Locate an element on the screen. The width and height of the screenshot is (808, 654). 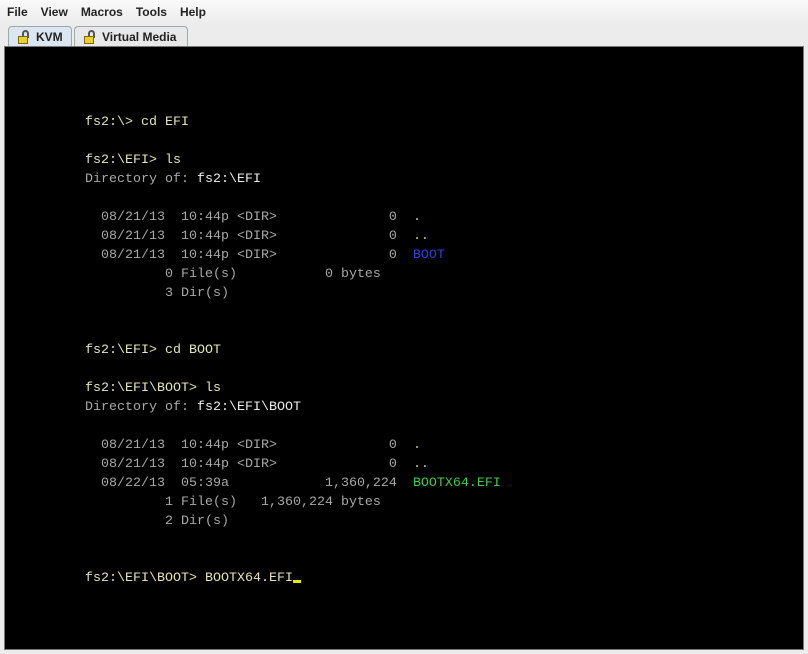
console-line: fs2:\EFI\BOOT> ls is located at coordinates (293, 388).